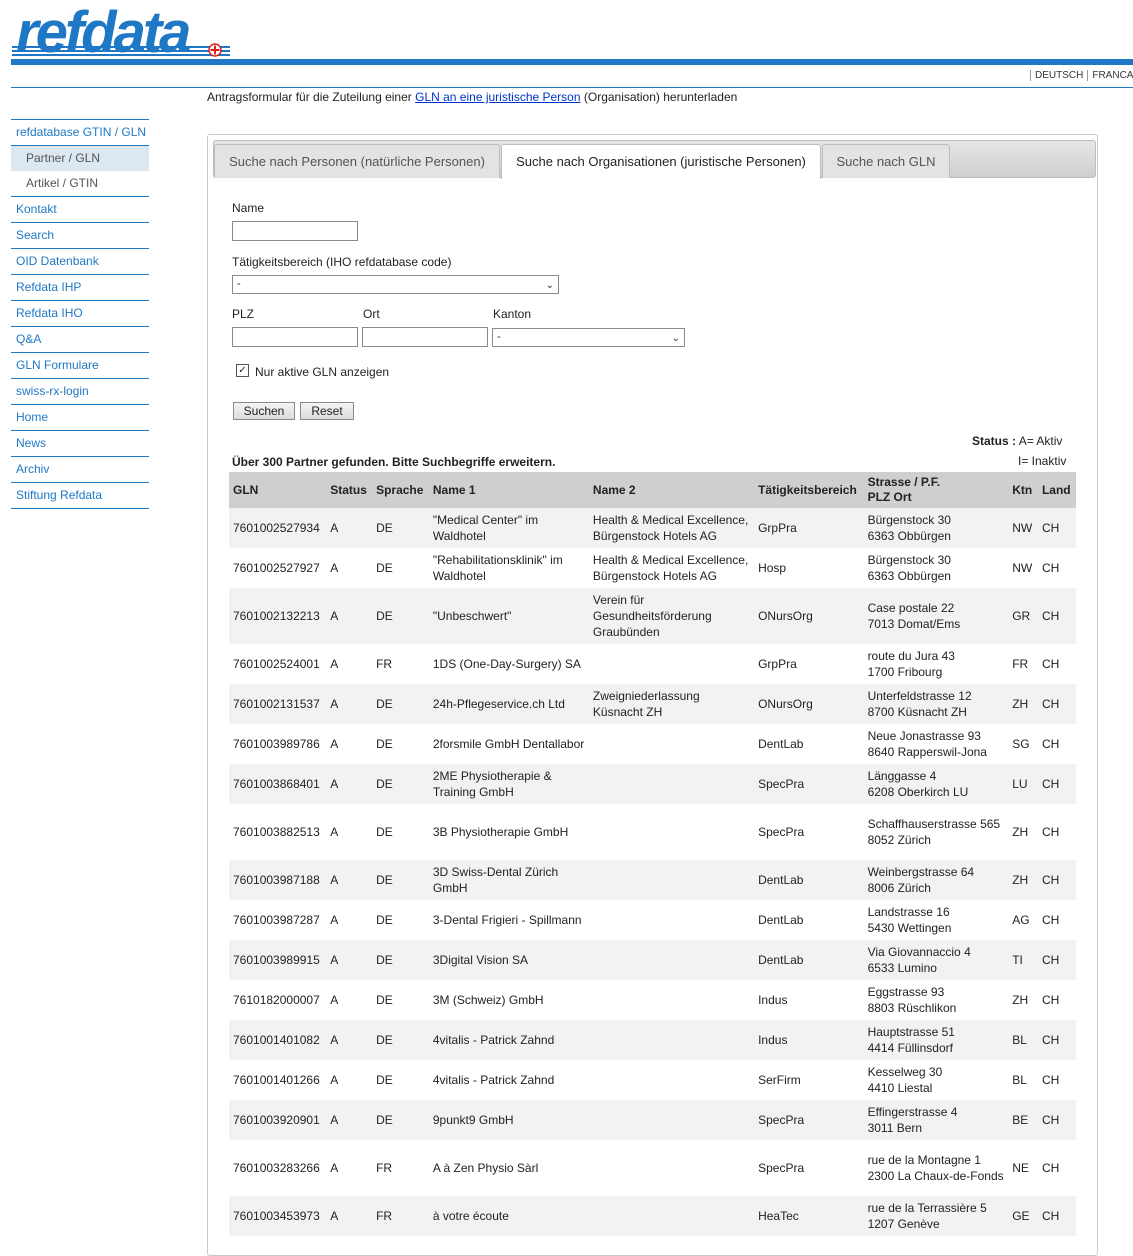 This screenshot has width=1133, height=1256. Describe the element at coordinates (1023, 960) in the screenshot. I see `cell-ktn: TI` at that location.